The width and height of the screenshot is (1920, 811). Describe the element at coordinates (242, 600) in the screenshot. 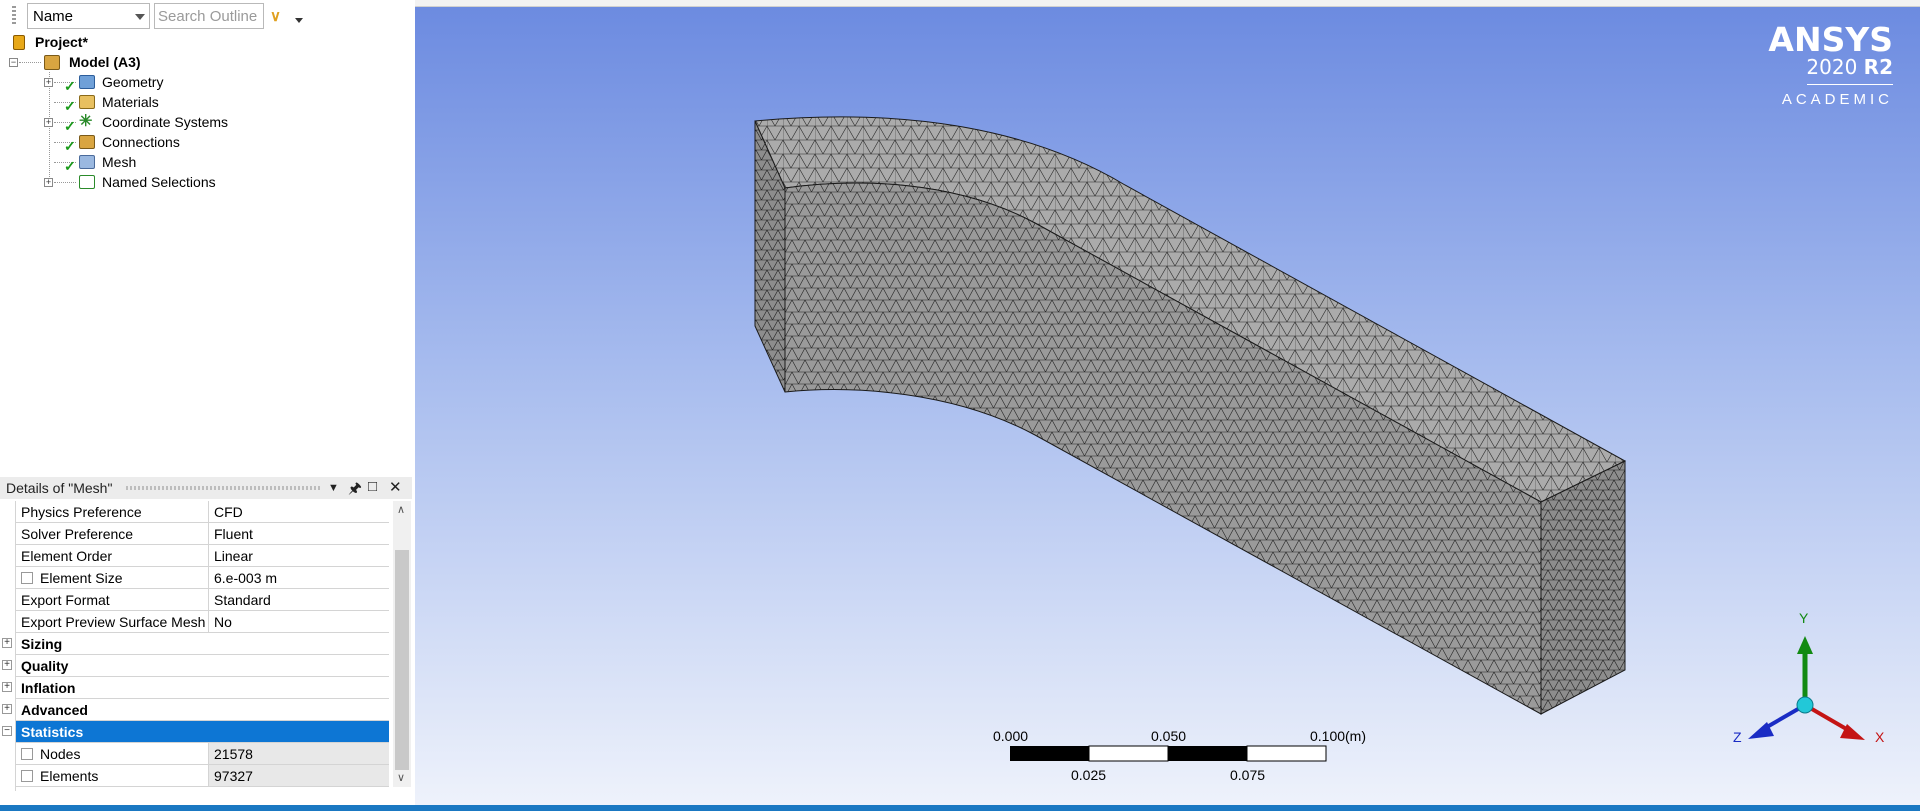

I see `details-value: Standard` at that location.